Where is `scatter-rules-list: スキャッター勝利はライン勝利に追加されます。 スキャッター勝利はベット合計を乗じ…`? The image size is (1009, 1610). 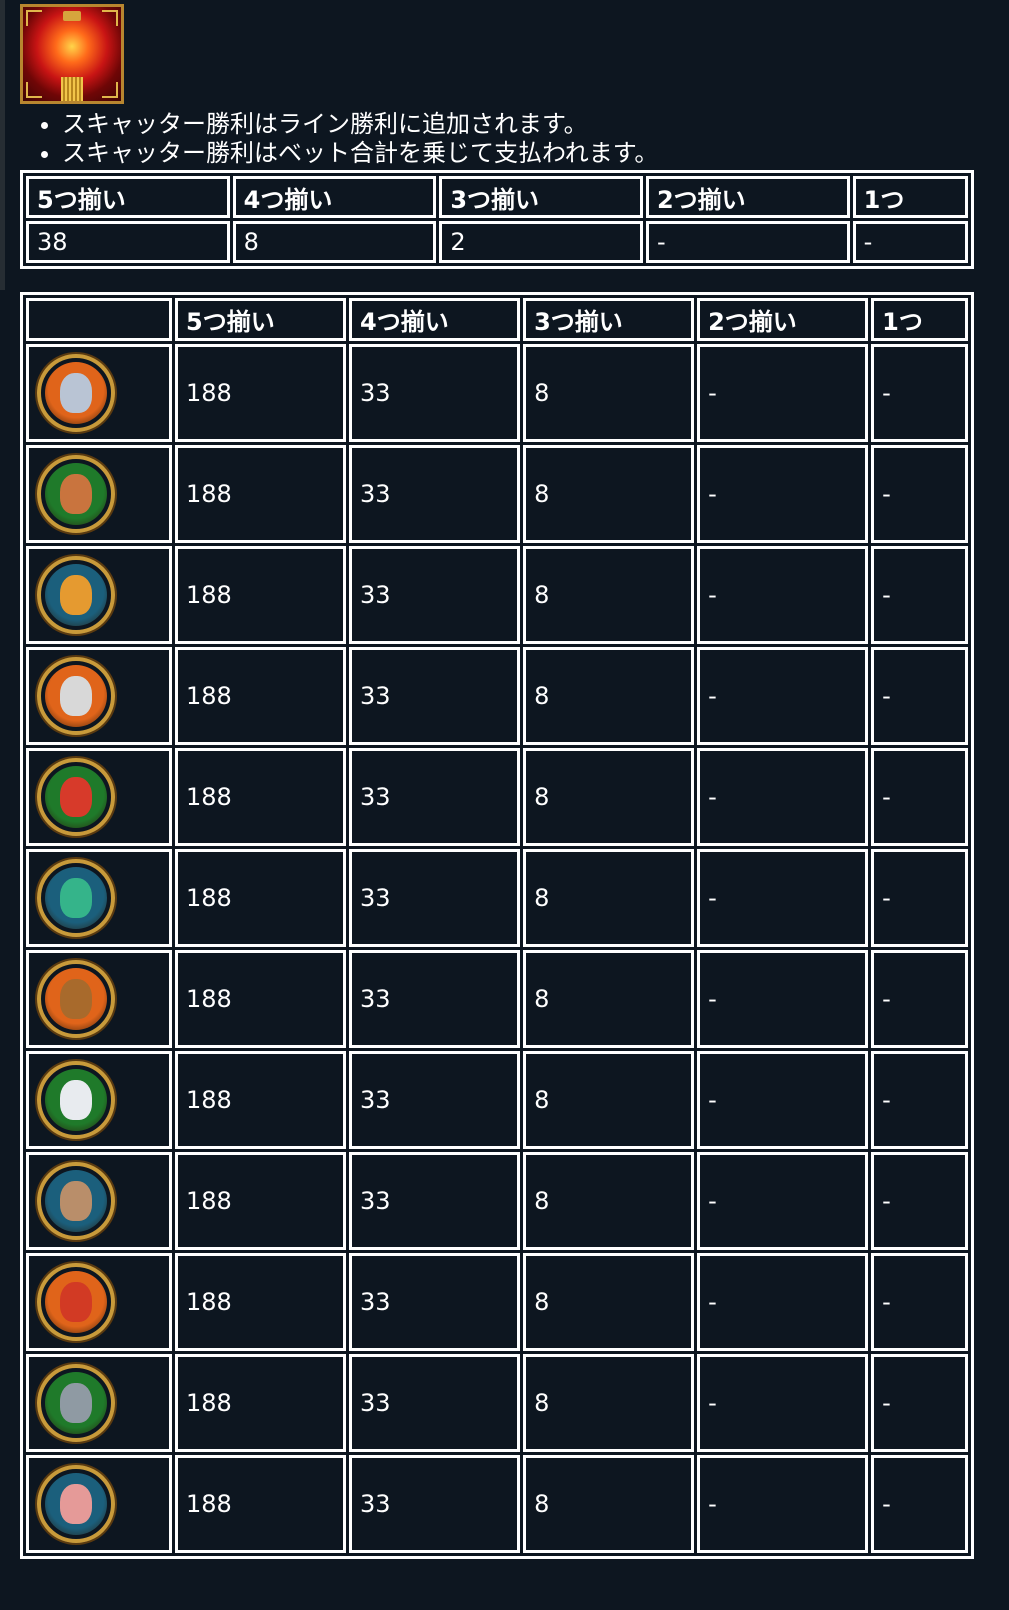 scatter-rules-list: スキャッター勝利はライン勝利に追加されます。 スキャッター勝利はベット合計を乗じ… is located at coordinates (346, 139).